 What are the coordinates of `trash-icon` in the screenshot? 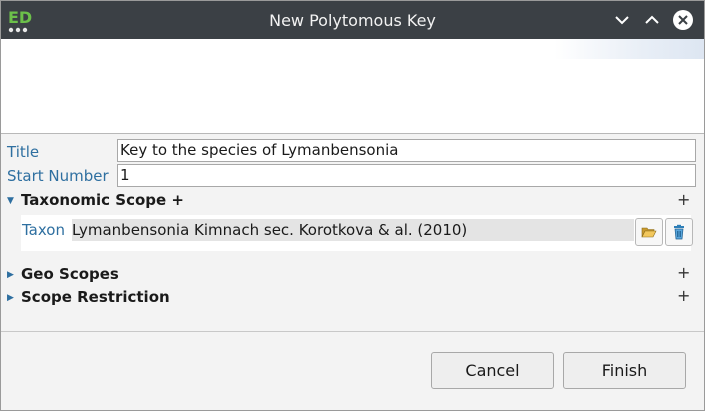 It's located at (679, 232).